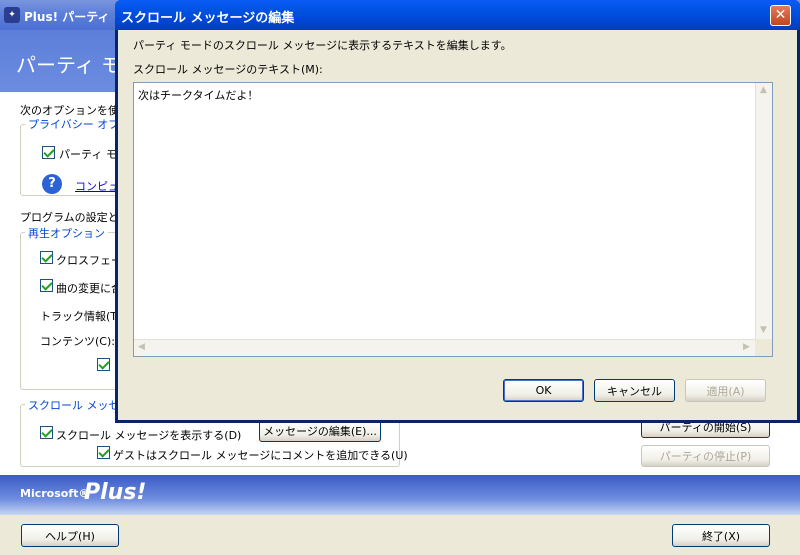  Describe the element at coordinates (721, 535) in the screenshot. I see `exit-button: 終了(X)` at that location.